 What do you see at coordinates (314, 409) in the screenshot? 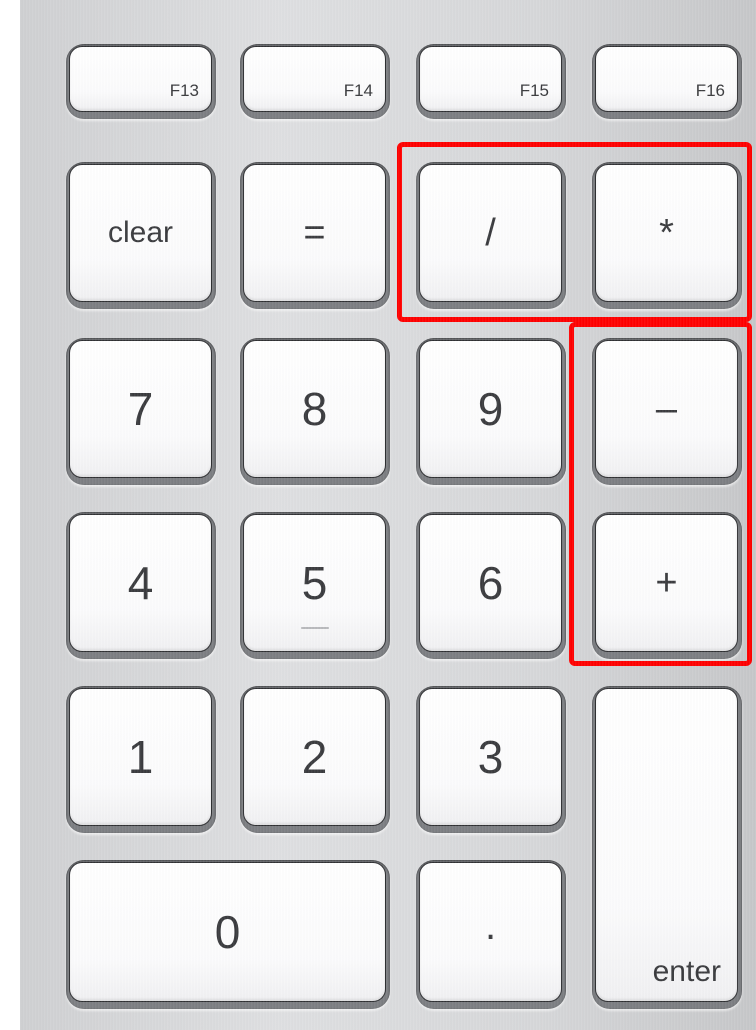
I see `eight-key: 8` at bounding box center [314, 409].